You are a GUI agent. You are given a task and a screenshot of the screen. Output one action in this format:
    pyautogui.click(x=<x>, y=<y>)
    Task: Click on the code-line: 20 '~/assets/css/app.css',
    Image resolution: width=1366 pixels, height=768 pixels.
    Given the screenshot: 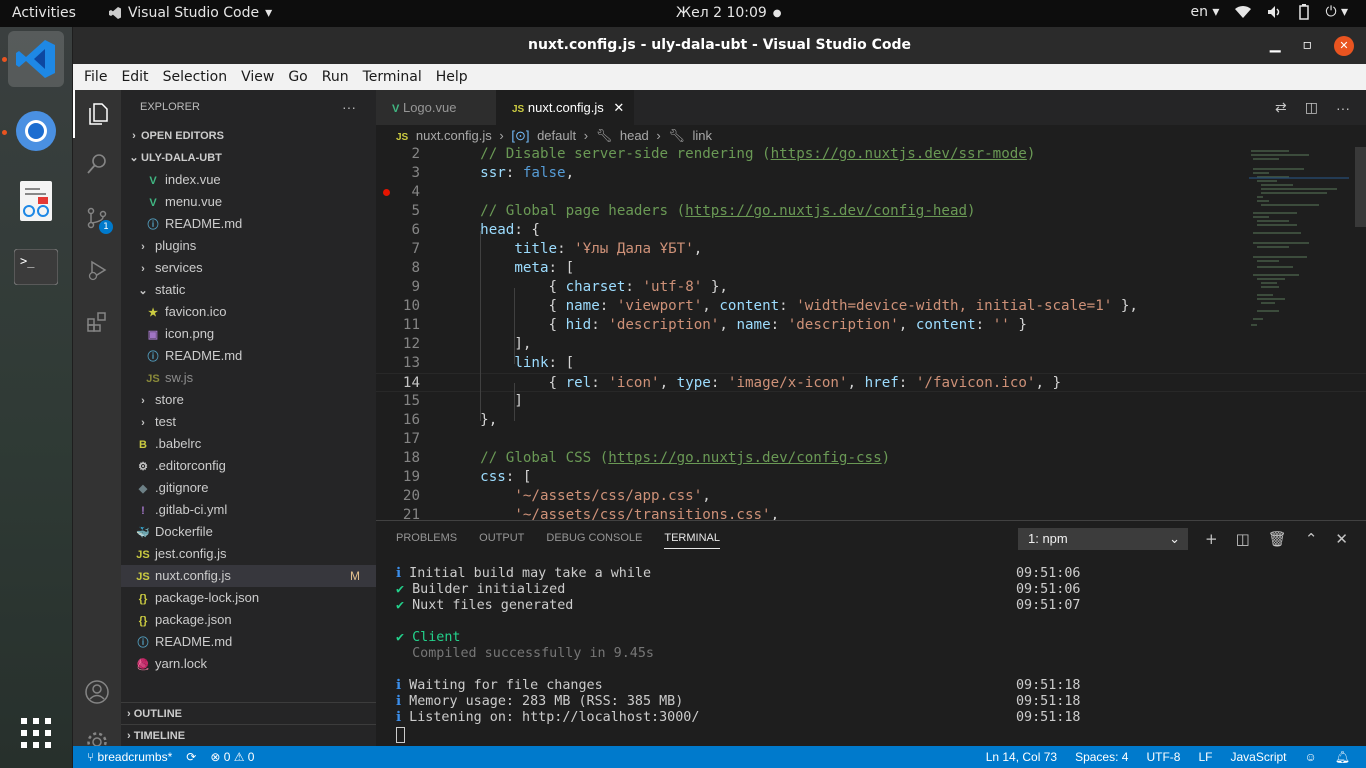 What is the action you would take?
    pyautogui.click(x=871, y=496)
    